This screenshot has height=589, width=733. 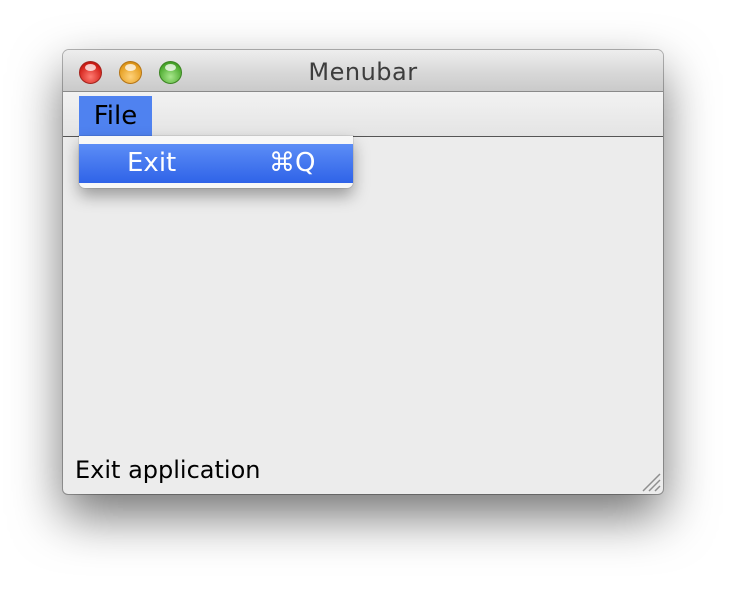 What do you see at coordinates (168, 470) in the screenshot?
I see `status-bar-text: Exit application` at bounding box center [168, 470].